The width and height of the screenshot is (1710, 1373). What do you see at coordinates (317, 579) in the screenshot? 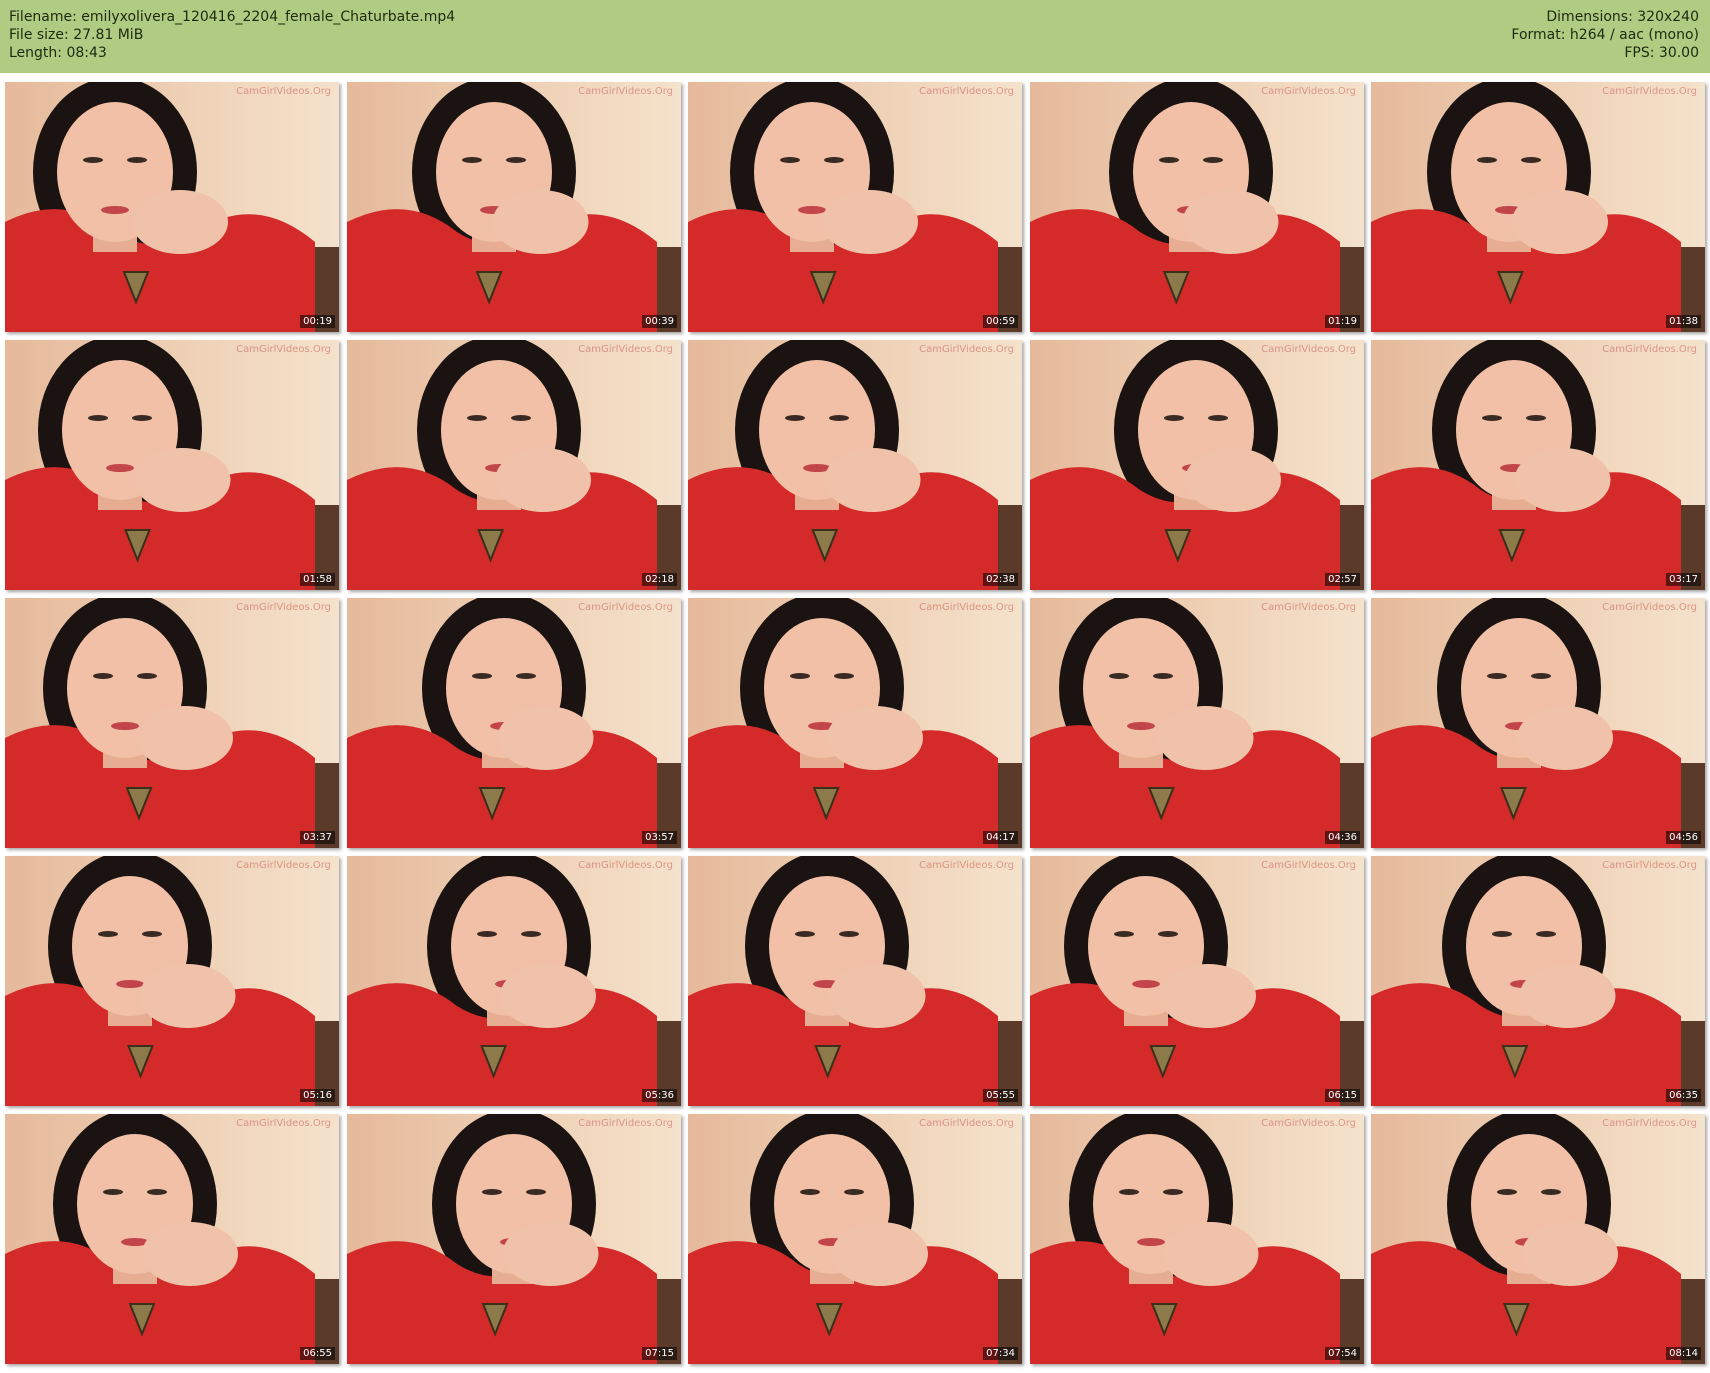
I see `frame-timestamp: 01:58` at bounding box center [317, 579].